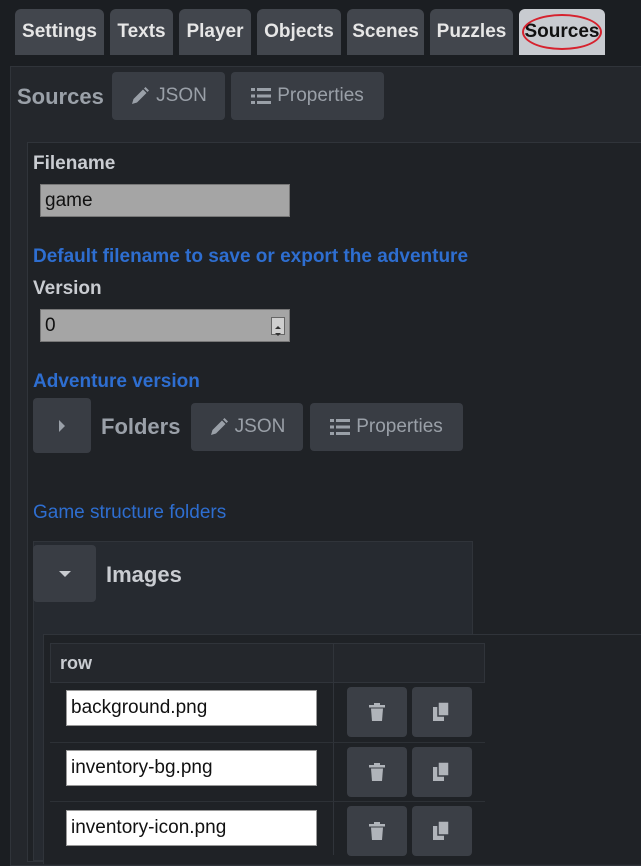 This screenshot has width=641, height=866. Describe the element at coordinates (191, 828) in the screenshot. I see `image-row-input: inventory-icon.png` at that location.